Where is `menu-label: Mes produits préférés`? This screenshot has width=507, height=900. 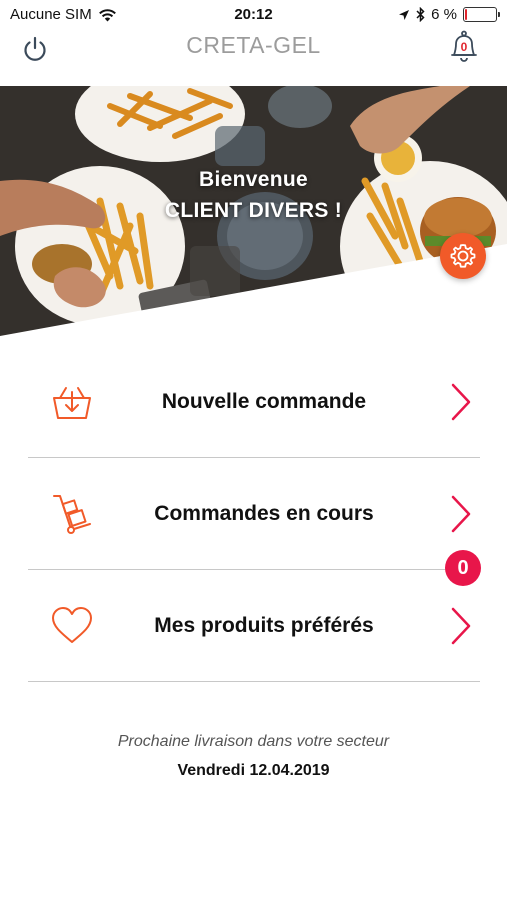
menu-label: Mes produits préférés is located at coordinates (264, 625).